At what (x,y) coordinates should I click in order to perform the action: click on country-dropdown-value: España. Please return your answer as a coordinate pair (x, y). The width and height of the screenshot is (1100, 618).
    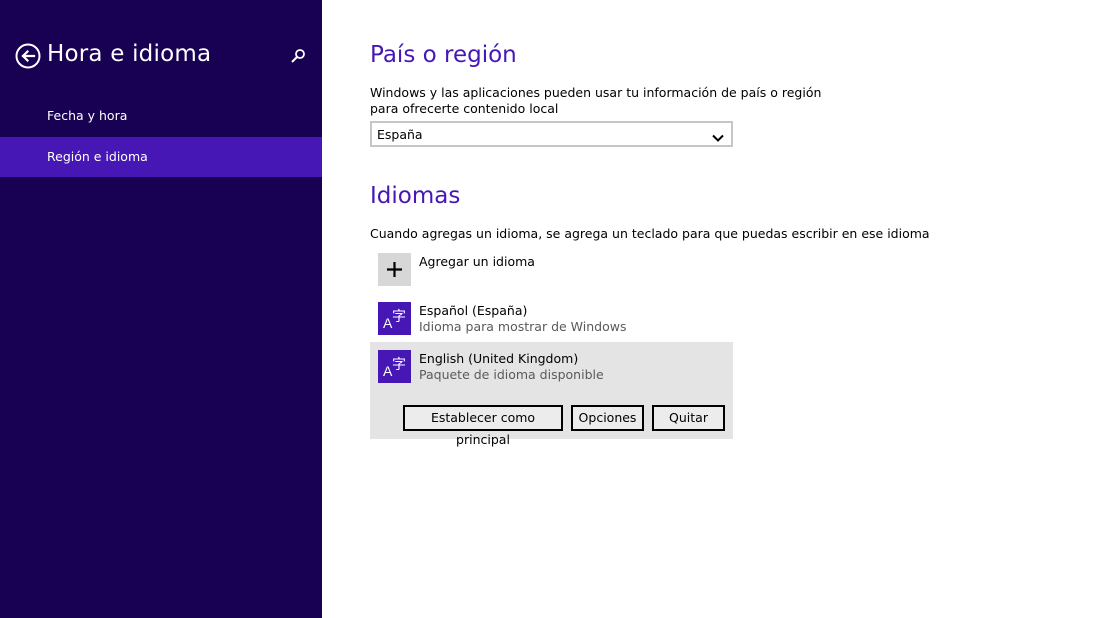
    Looking at the image, I should click on (400, 134).